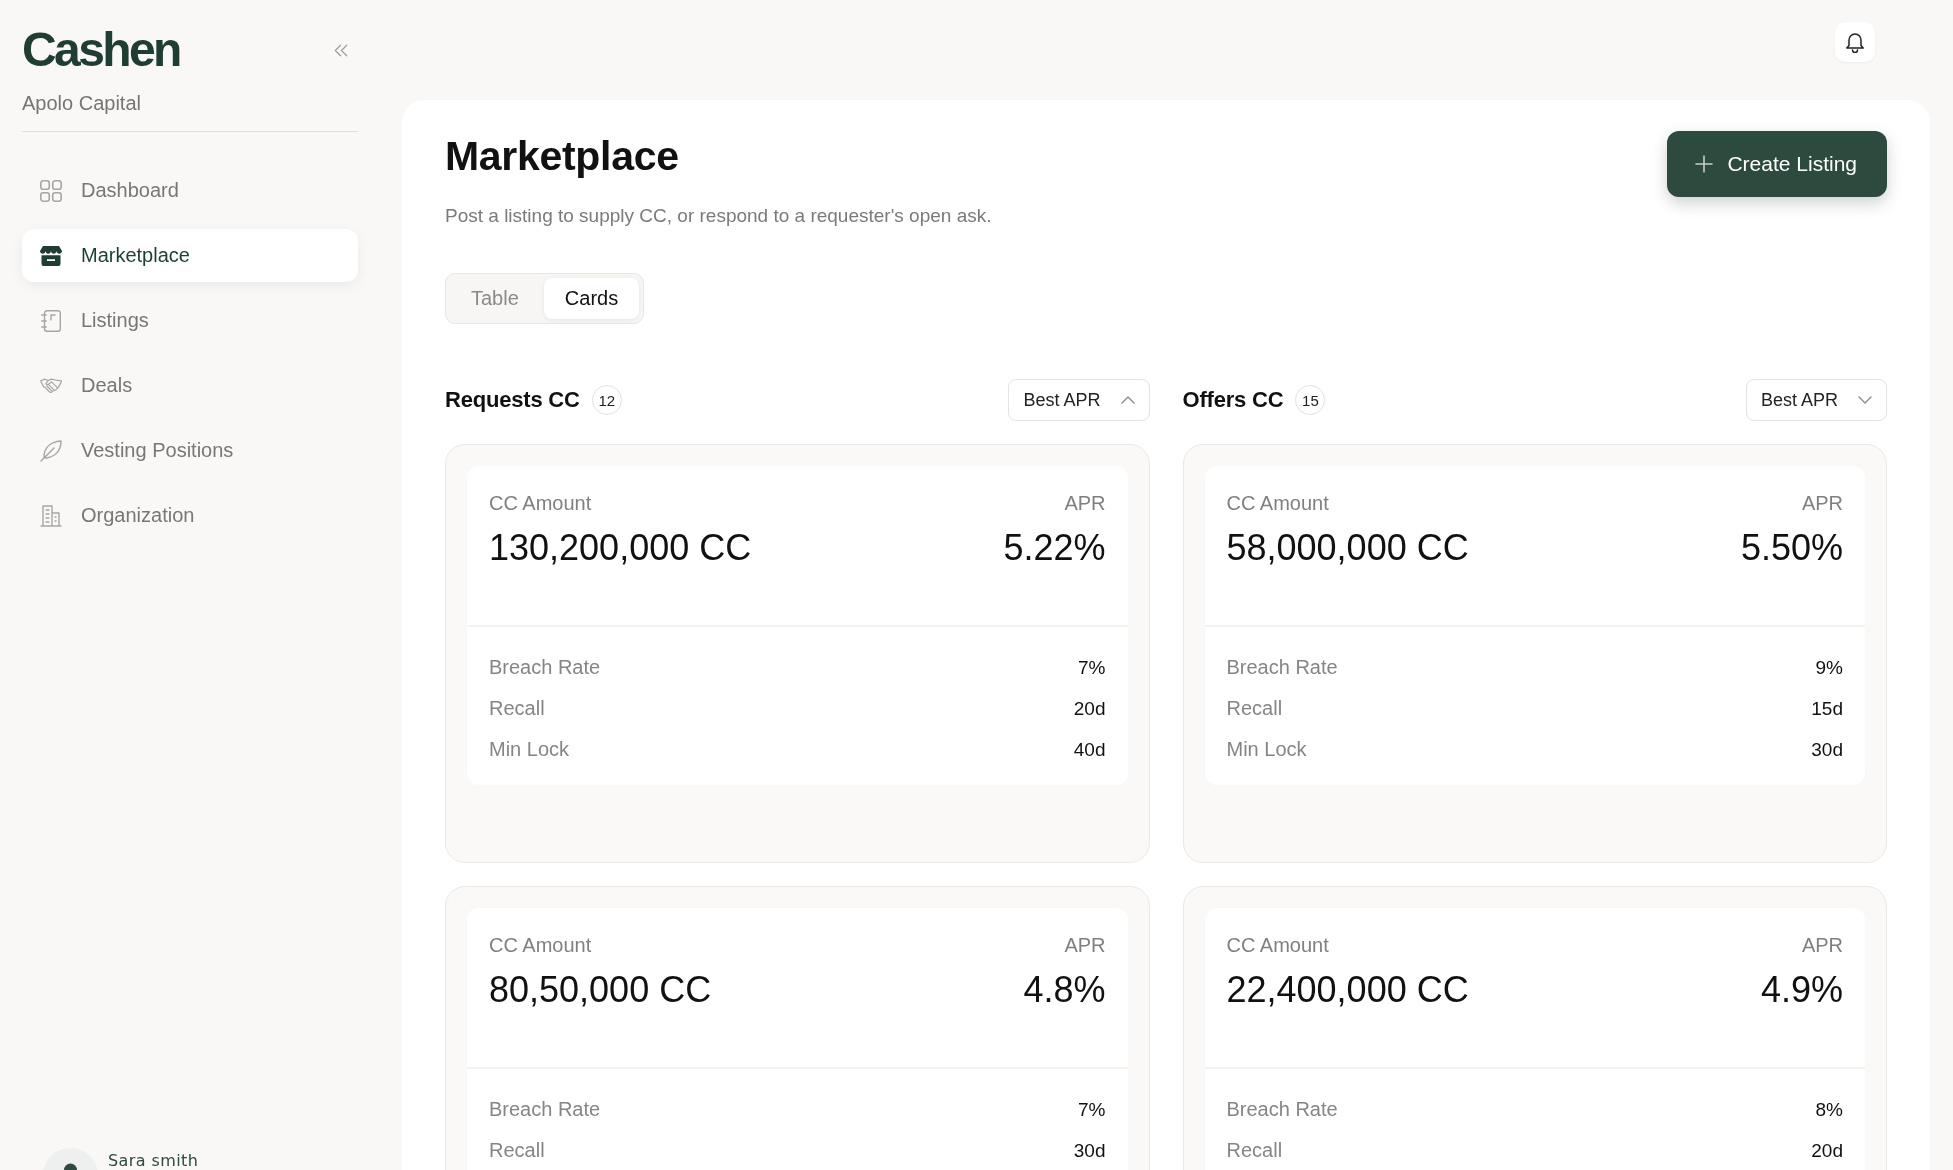  What do you see at coordinates (81, 103) in the screenshot?
I see `organization-name: Apolo Capital` at bounding box center [81, 103].